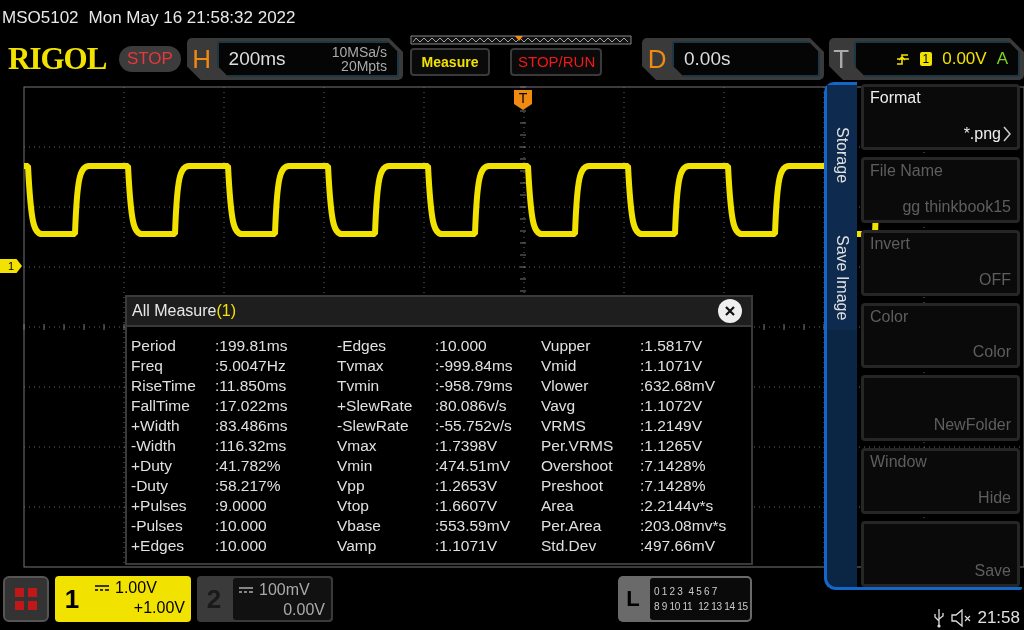 Image resolution: width=1024 pixels, height=630 pixels. I want to click on run-state-badge: STOP, so click(150, 59).